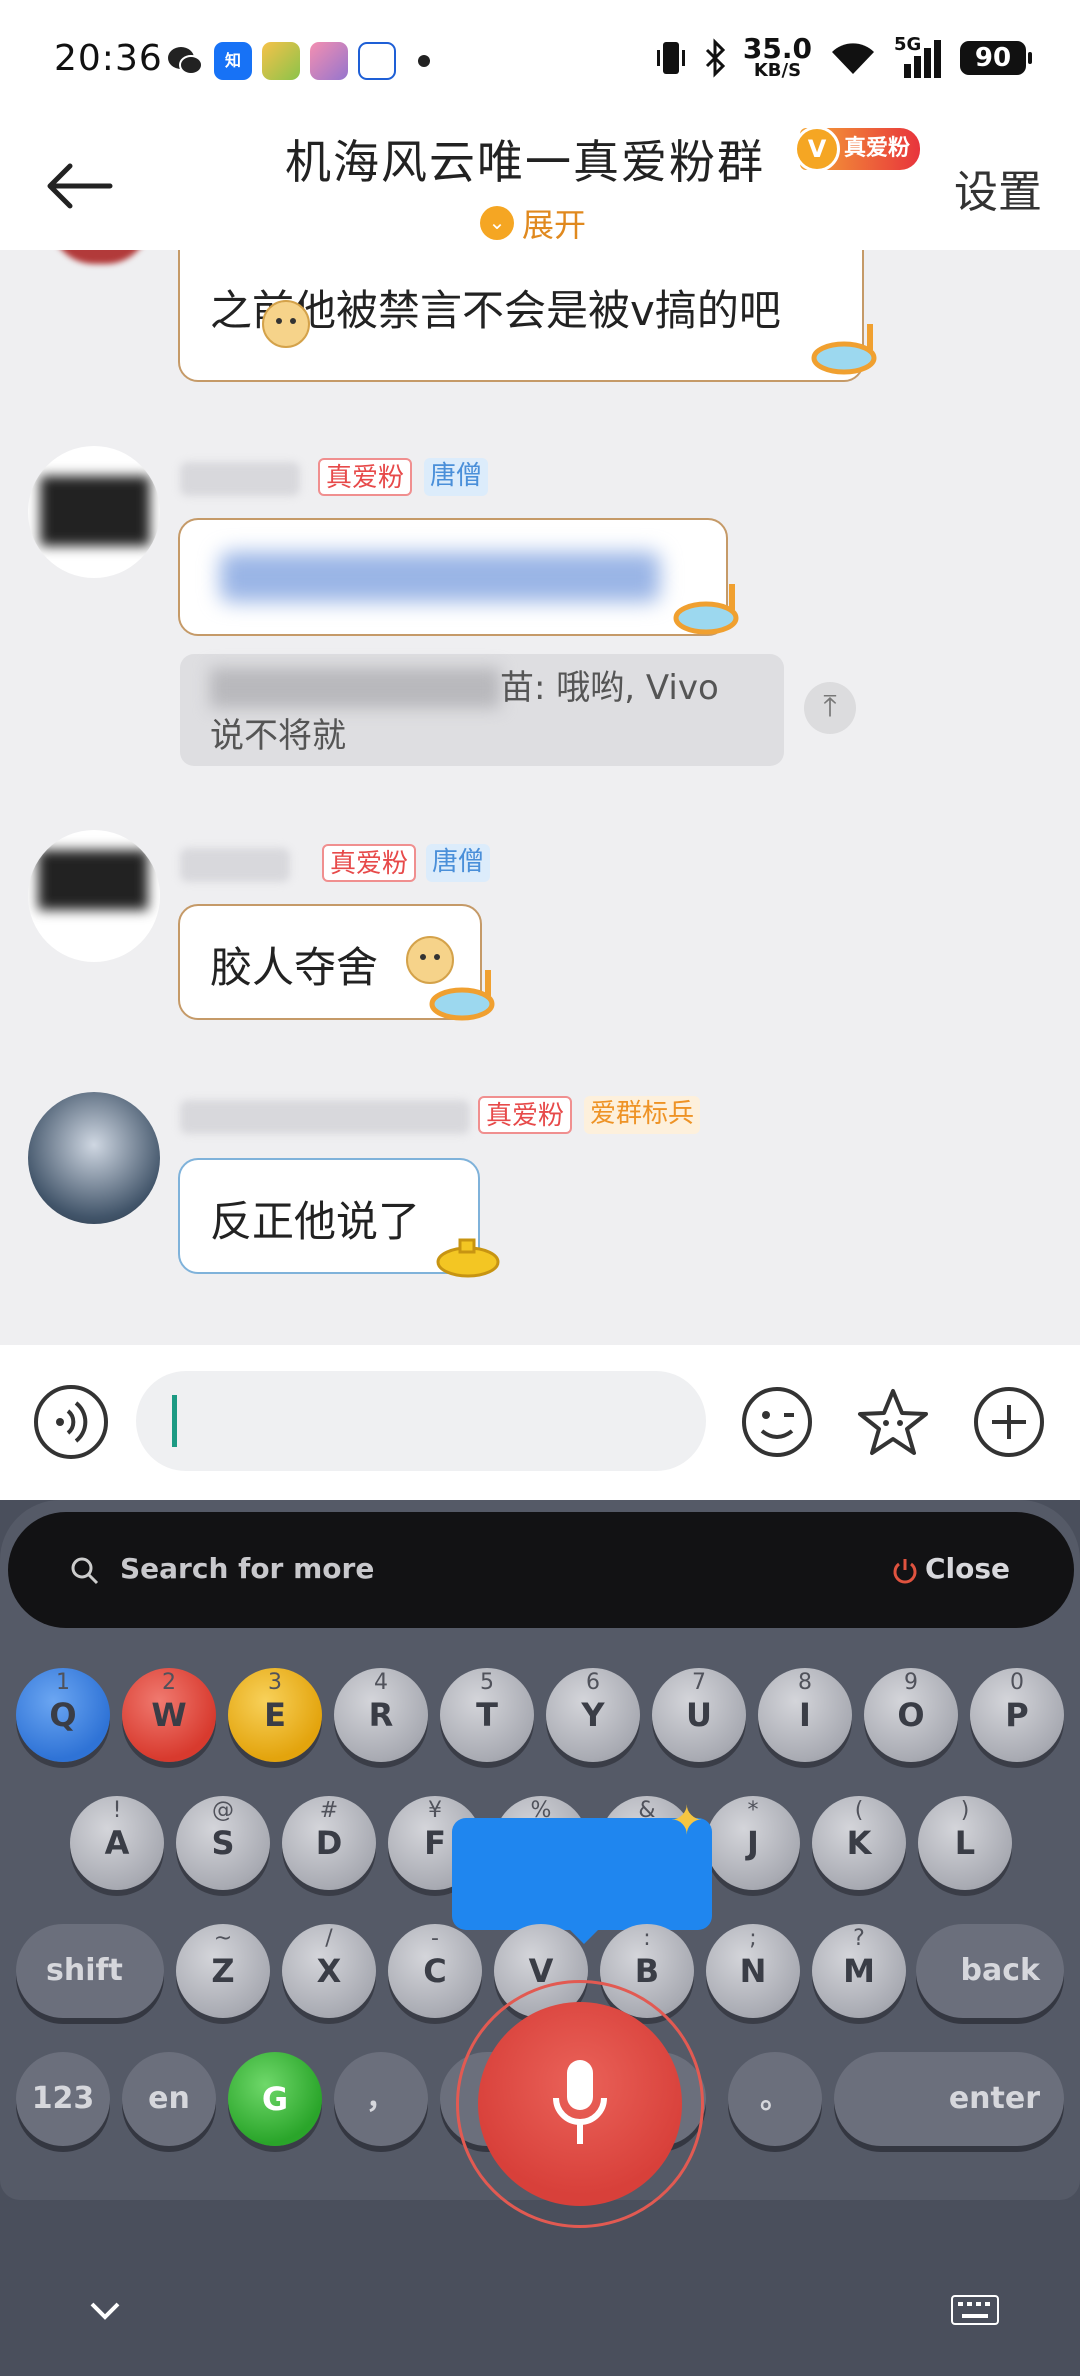 The height and width of the screenshot is (2376, 1080). What do you see at coordinates (975, 2310) in the screenshot?
I see `keyboard-switch-icon` at bounding box center [975, 2310].